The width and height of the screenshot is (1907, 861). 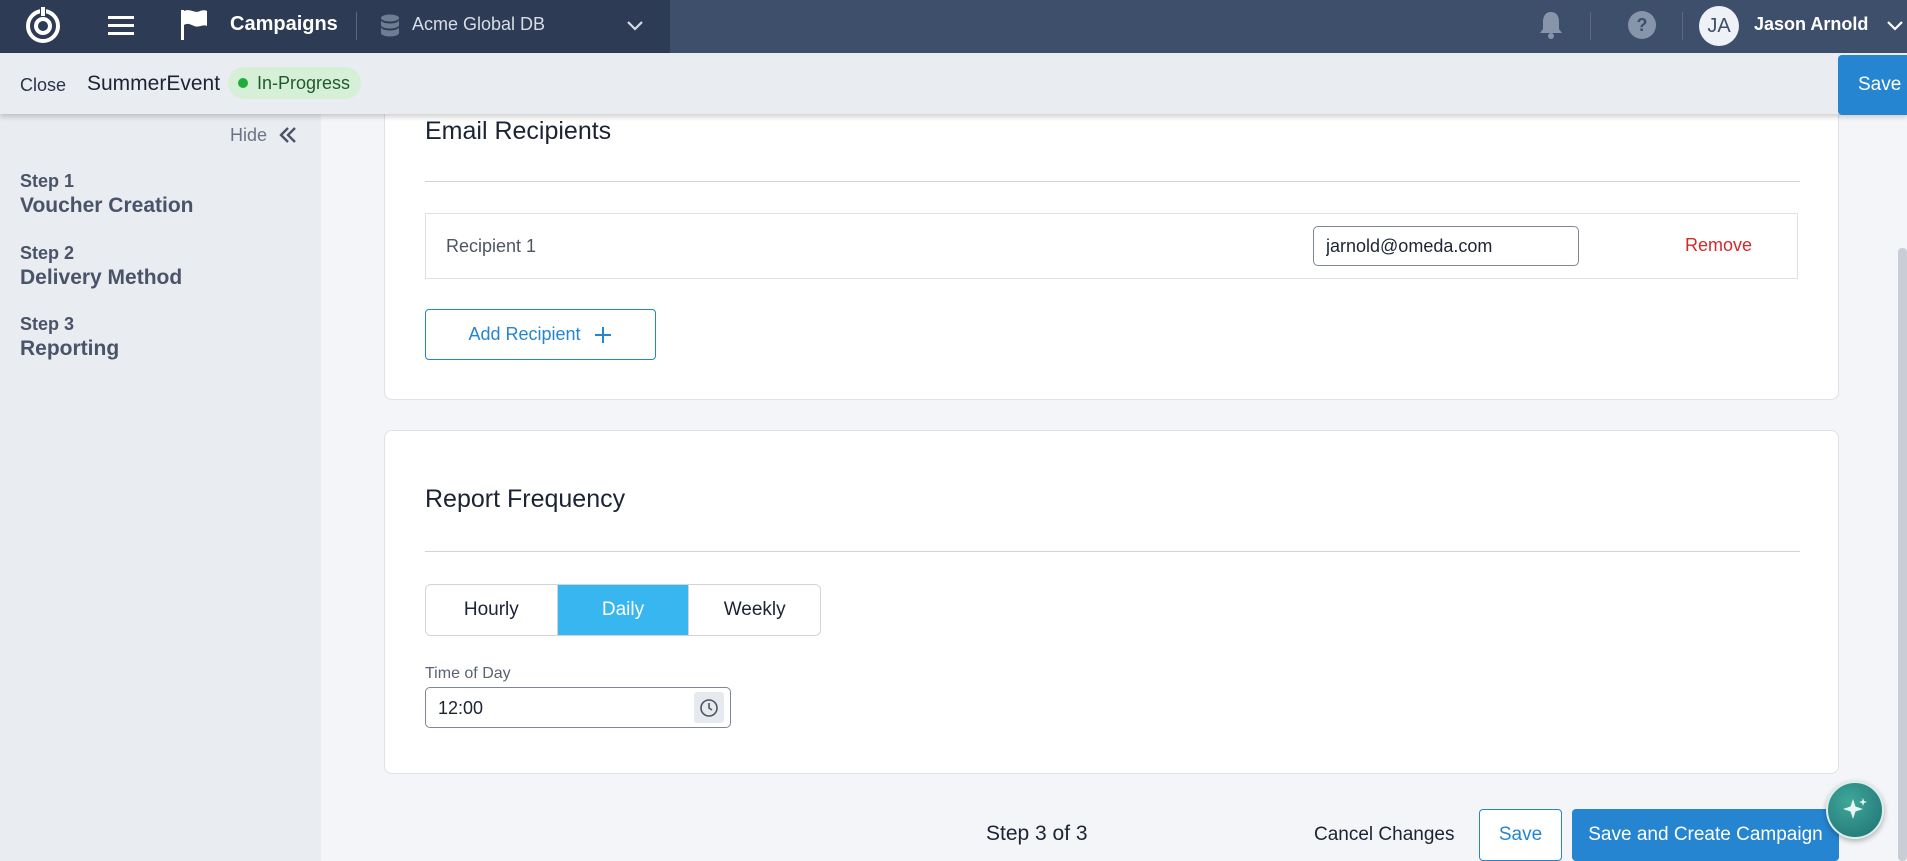 What do you see at coordinates (70, 348) in the screenshot?
I see `step-name: Reporting` at bounding box center [70, 348].